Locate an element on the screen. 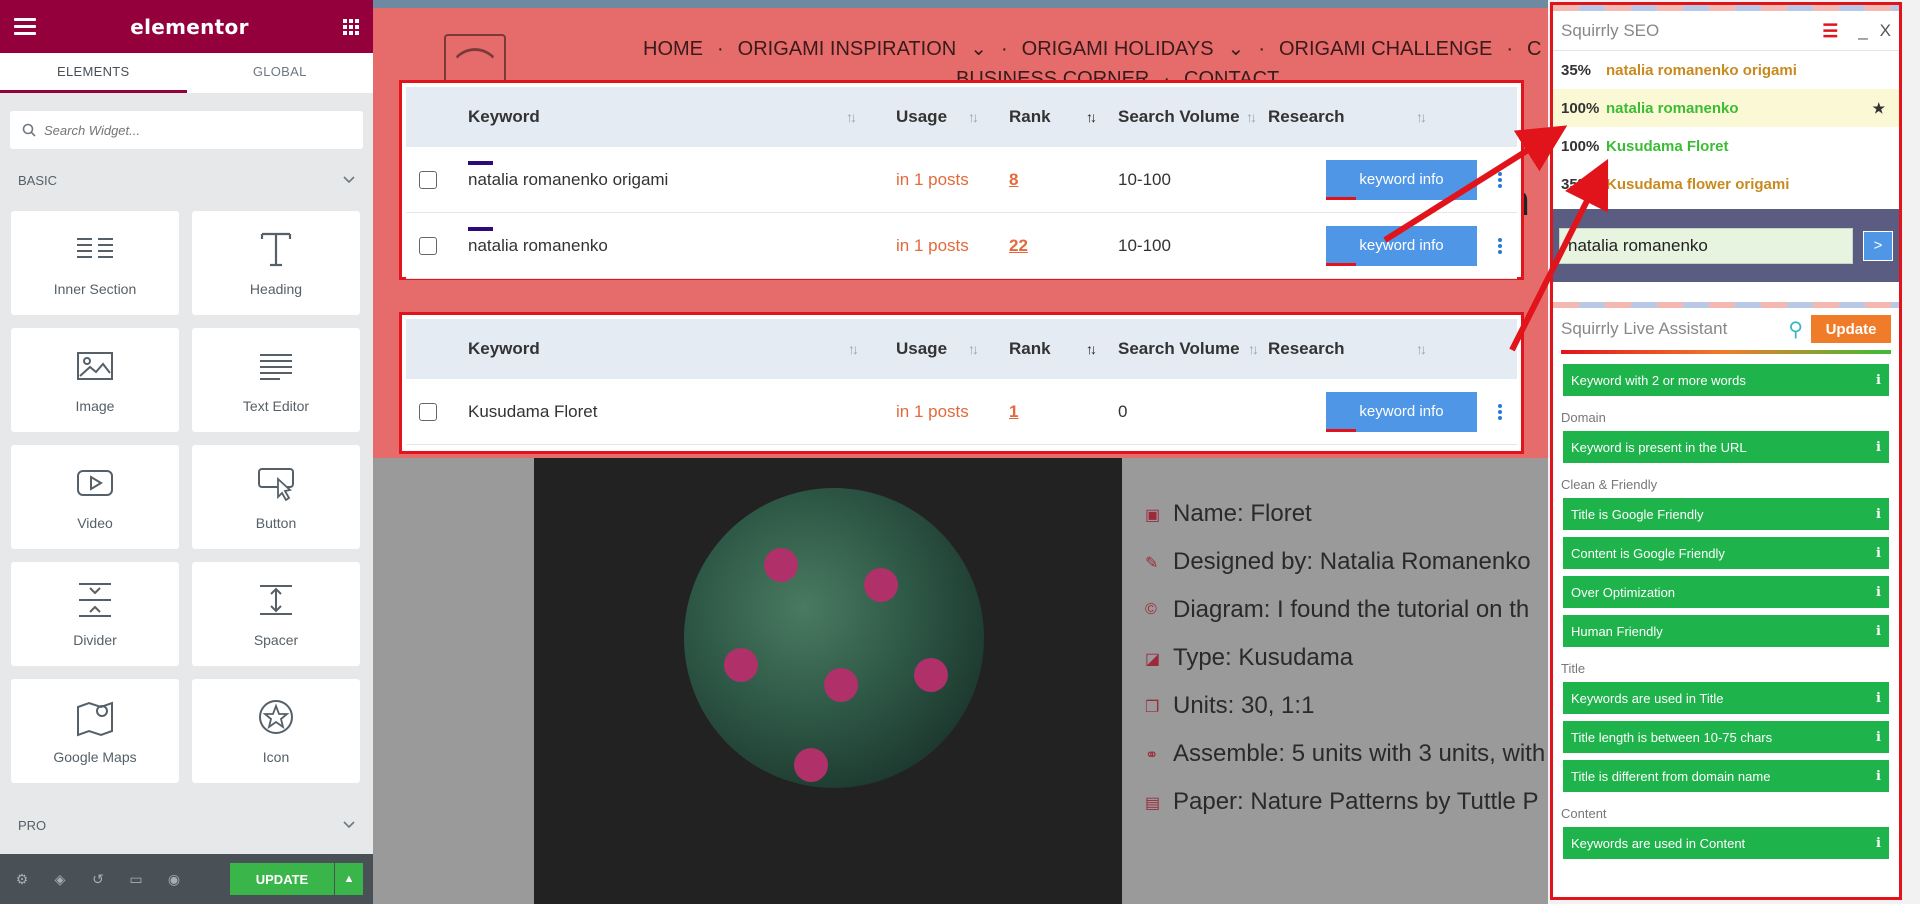 The image size is (1920, 904). detail-assemble: ⚭ Assemble: 5 units with 3 units, with is located at coordinates (1346, 754).